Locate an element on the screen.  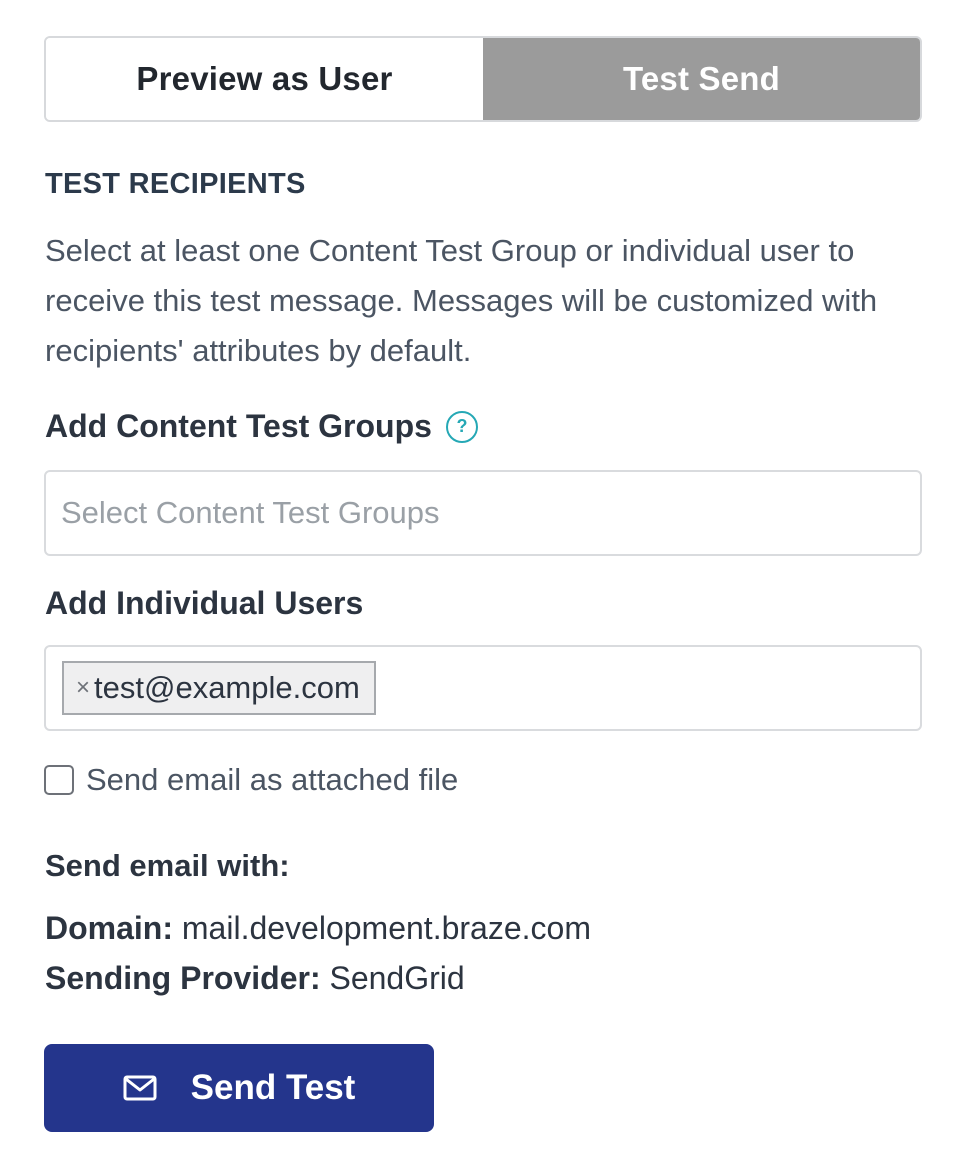
envelope-icon is located at coordinates (140, 1088).